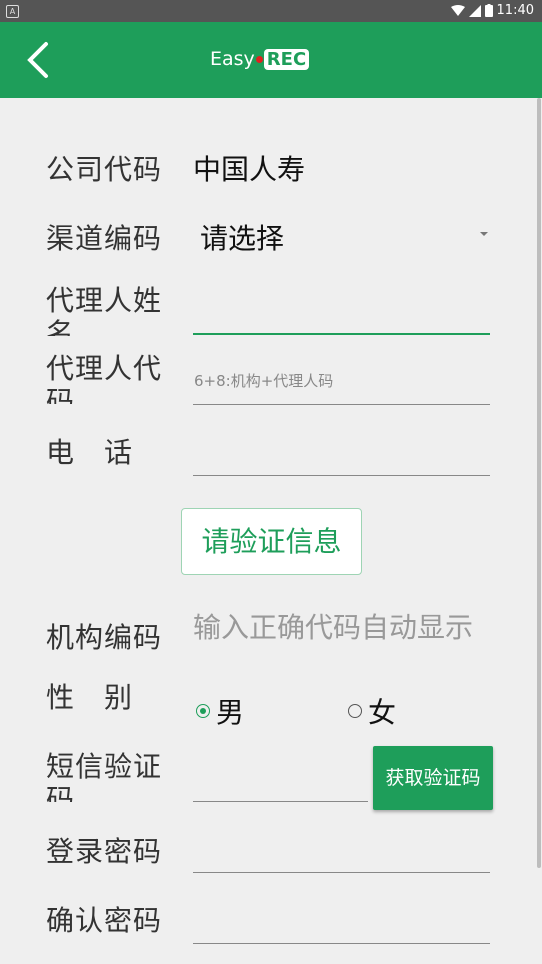 The width and height of the screenshot is (542, 964). I want to click on sms-code-input, so click(280, 779).